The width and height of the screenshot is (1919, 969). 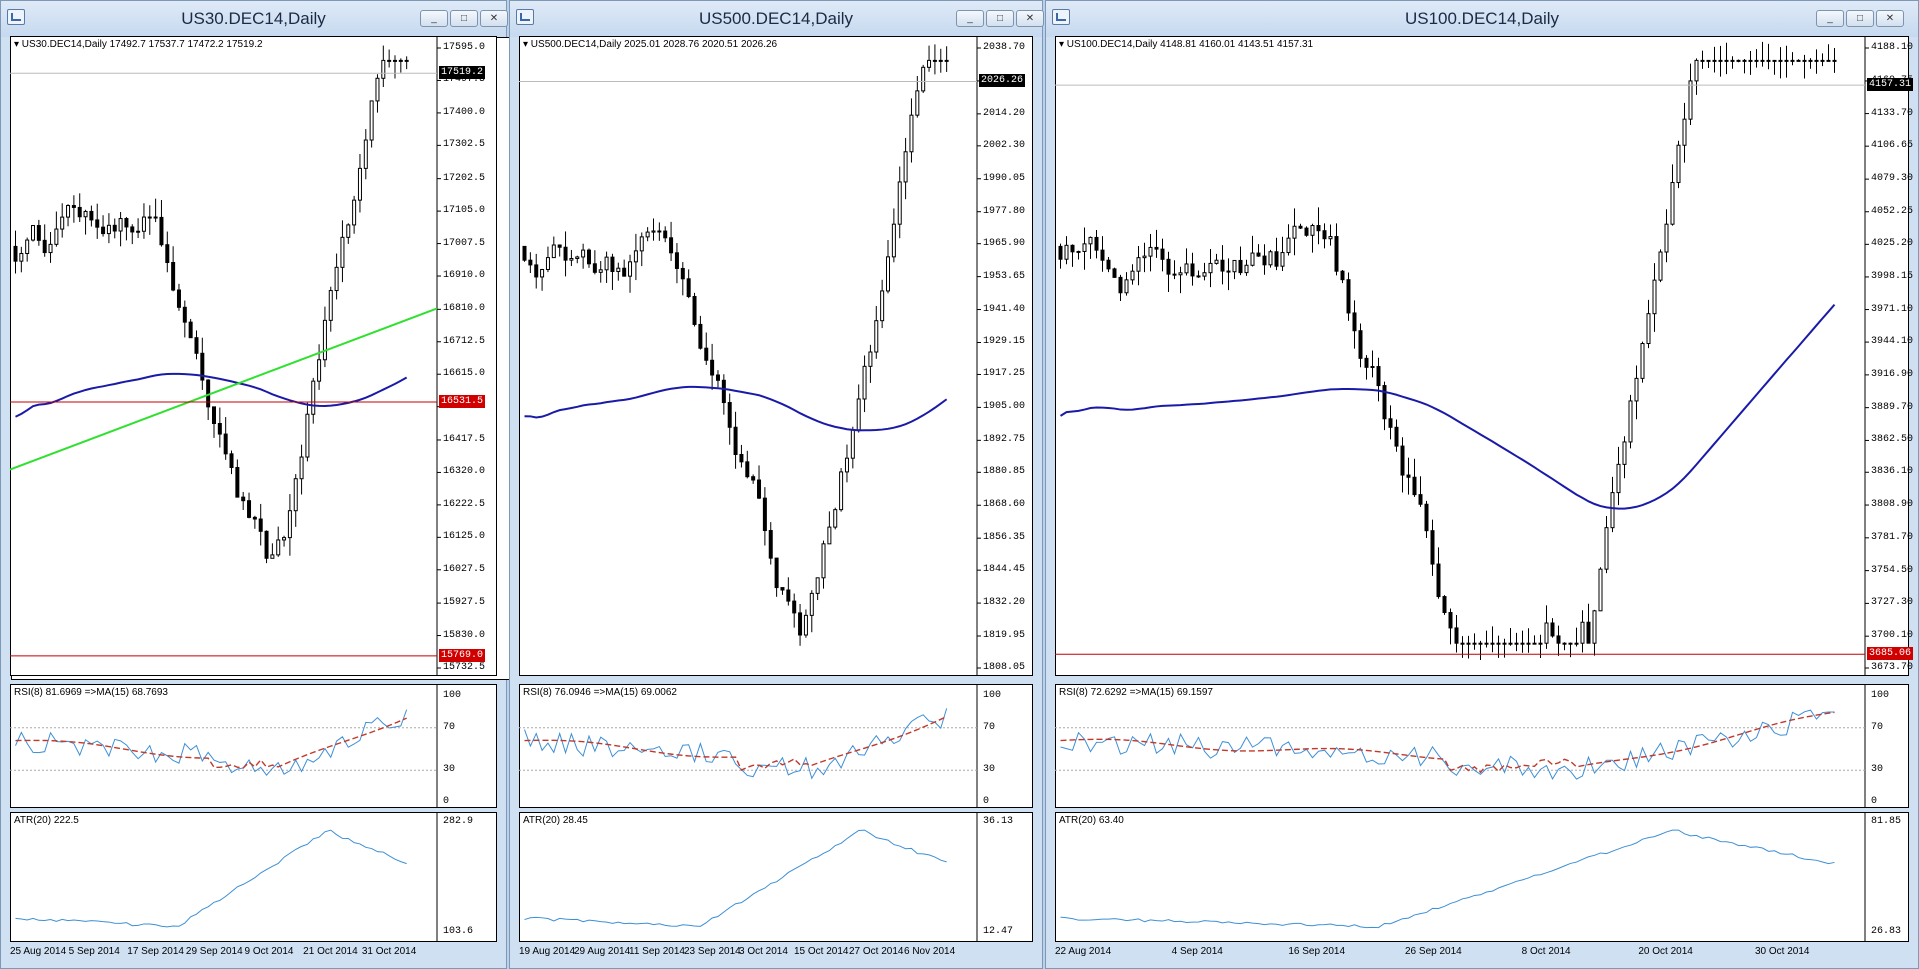 What do you see at coordinates (1083, 951) in the screenshot?
I see `date-tick-label: 22 Aug 2014` at bounding box center [1083, 951].